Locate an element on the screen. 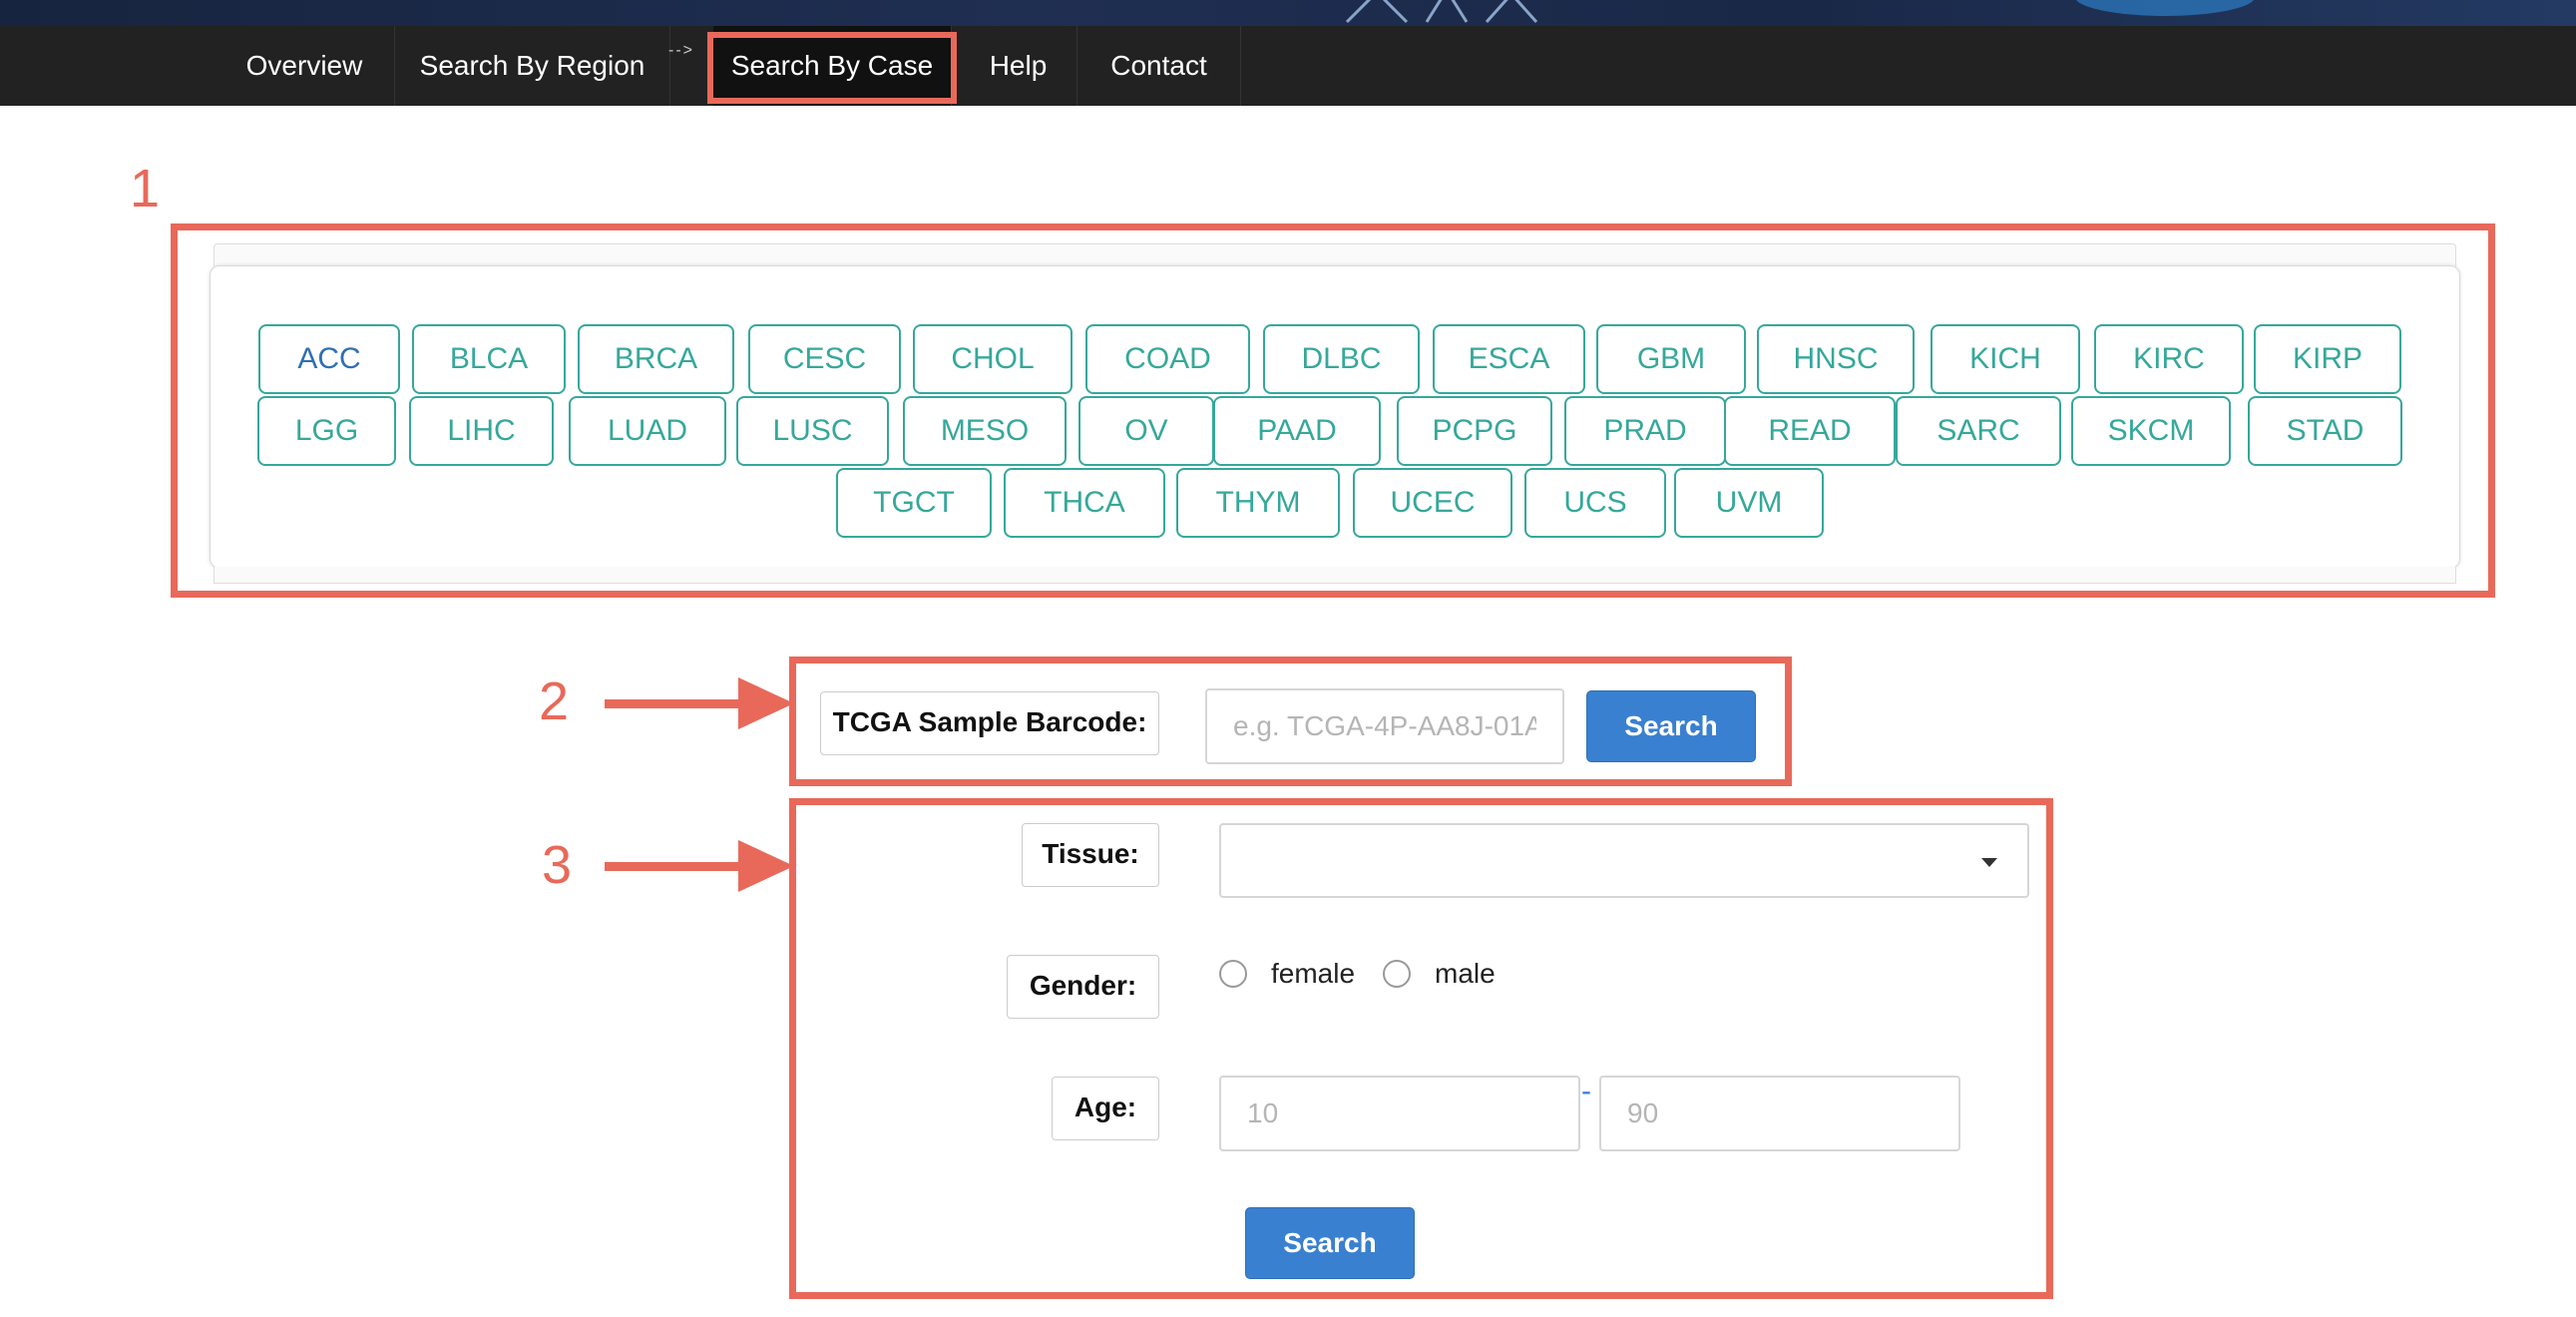 Image resolution: width=2576 pixels, height=1317 pixels. cancer-type-button-uvm: UVM is located at coordinates (1749, 503).